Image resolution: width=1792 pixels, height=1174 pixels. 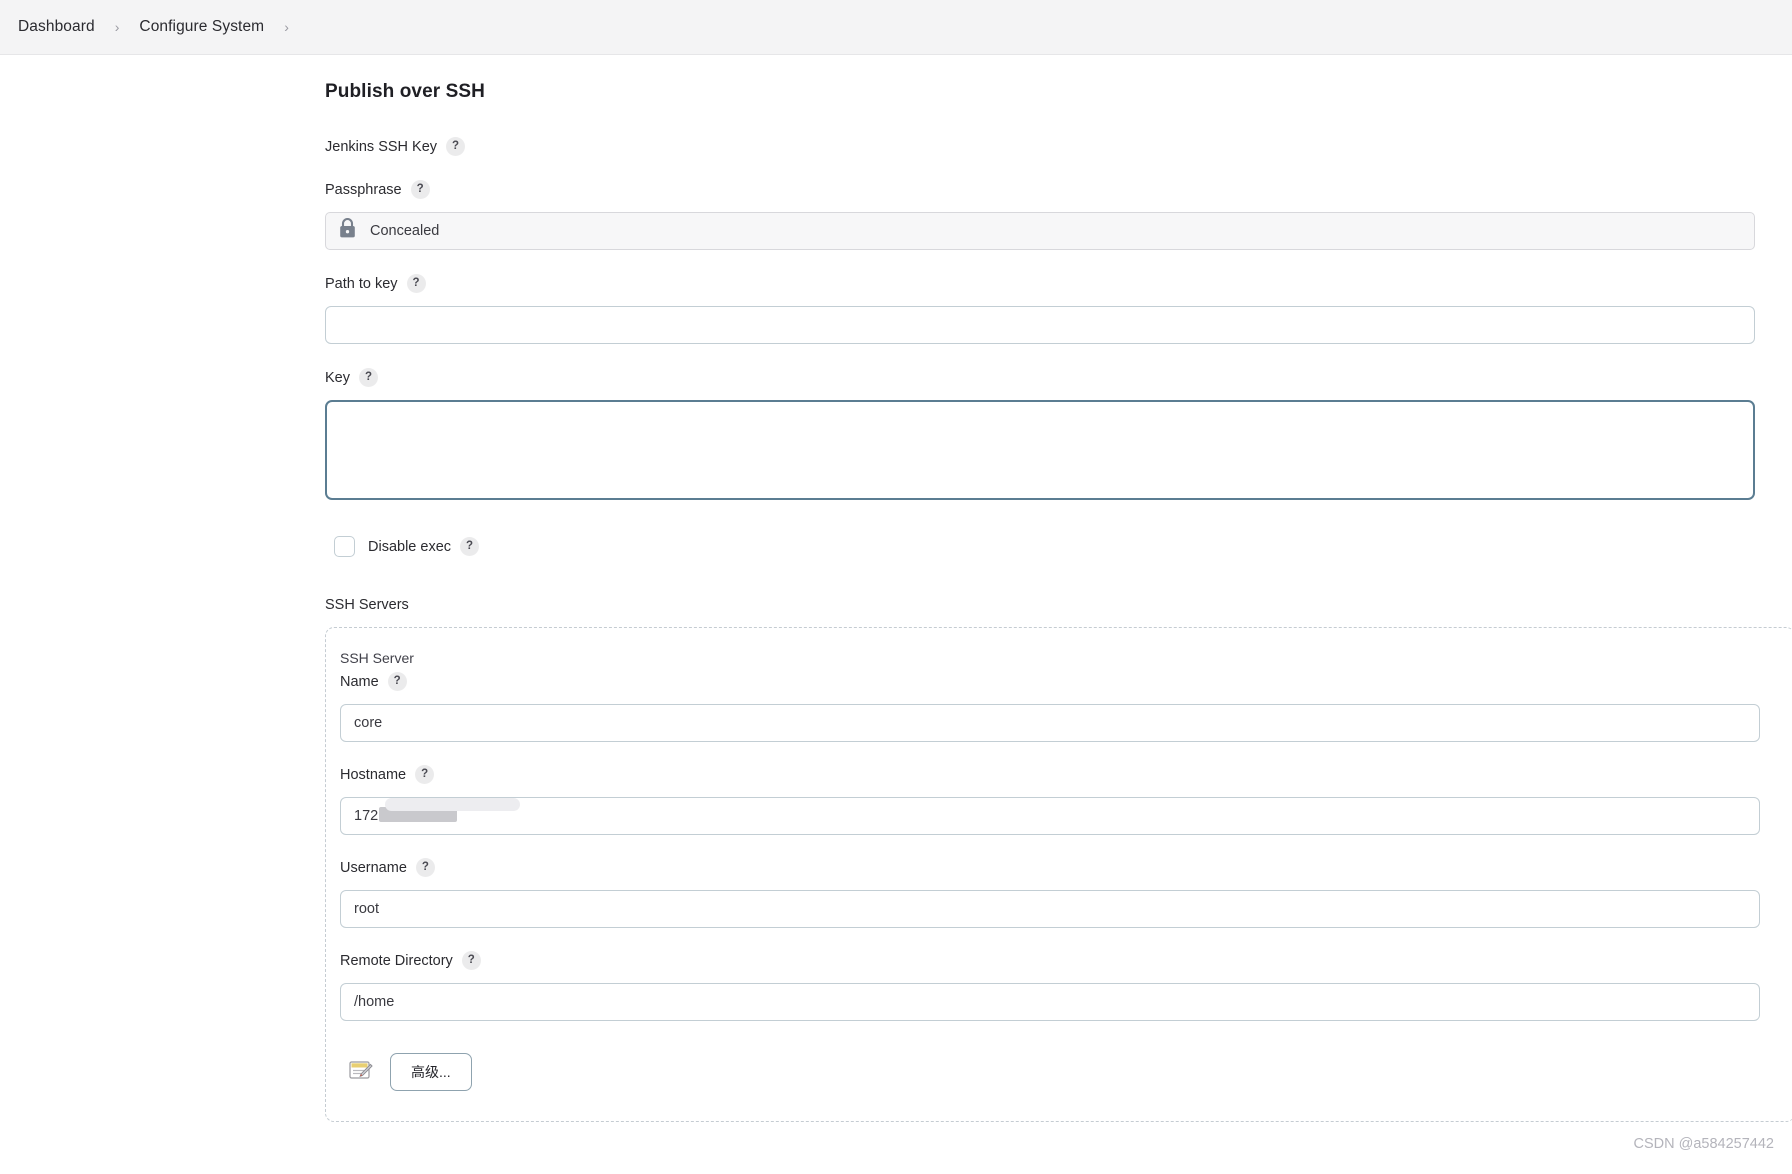 What do you see at coordinates (1063, 546) in the screenshot?
I see `field-disable-exec: Disable exec ?` at bounding box center [1063, 546].